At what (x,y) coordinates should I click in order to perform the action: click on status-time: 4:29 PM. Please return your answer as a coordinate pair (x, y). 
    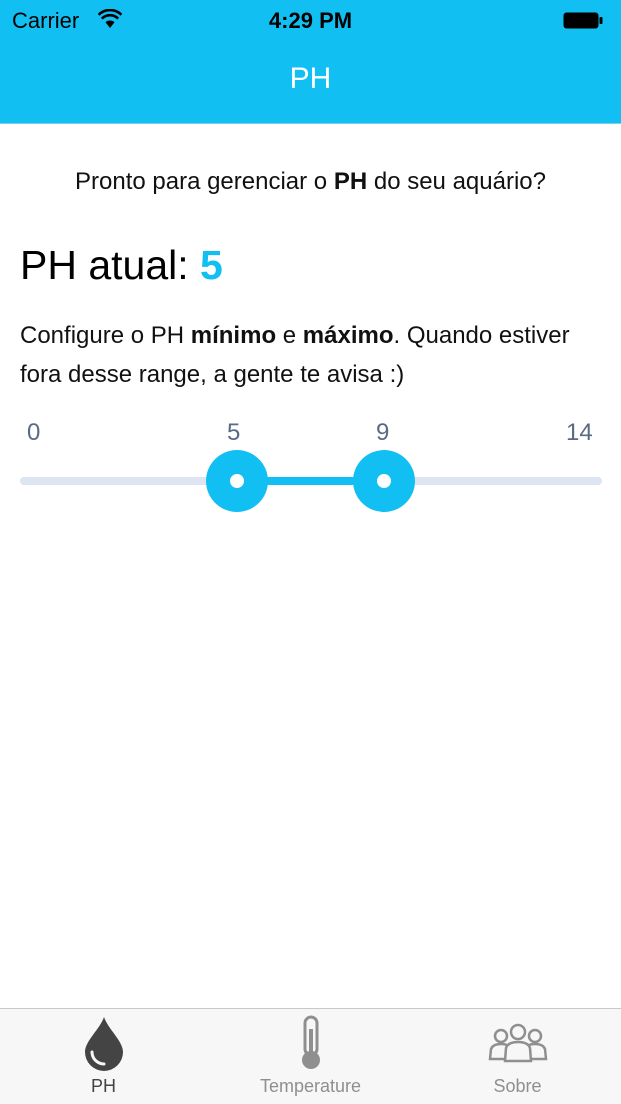
    Looking at the image, I should click on (310, 20).